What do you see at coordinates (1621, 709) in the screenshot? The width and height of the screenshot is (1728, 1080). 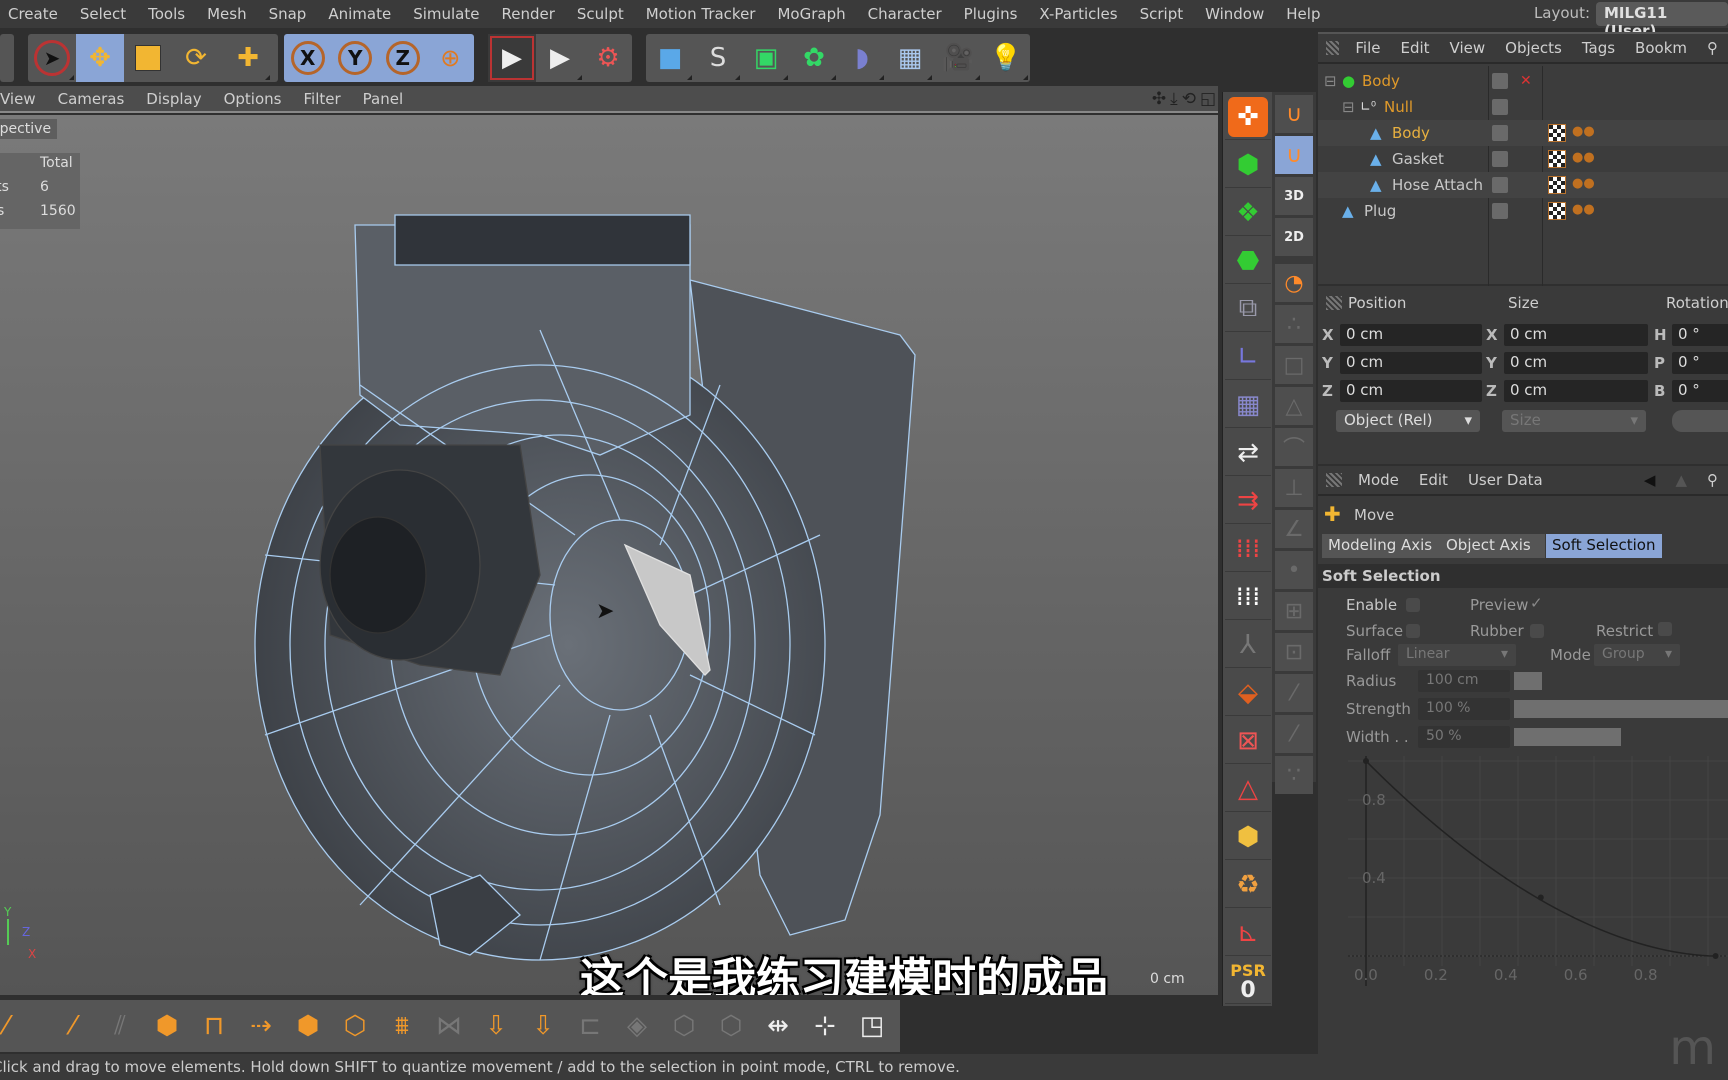 I see `strength-slider` at bounding box center [1621, 709].